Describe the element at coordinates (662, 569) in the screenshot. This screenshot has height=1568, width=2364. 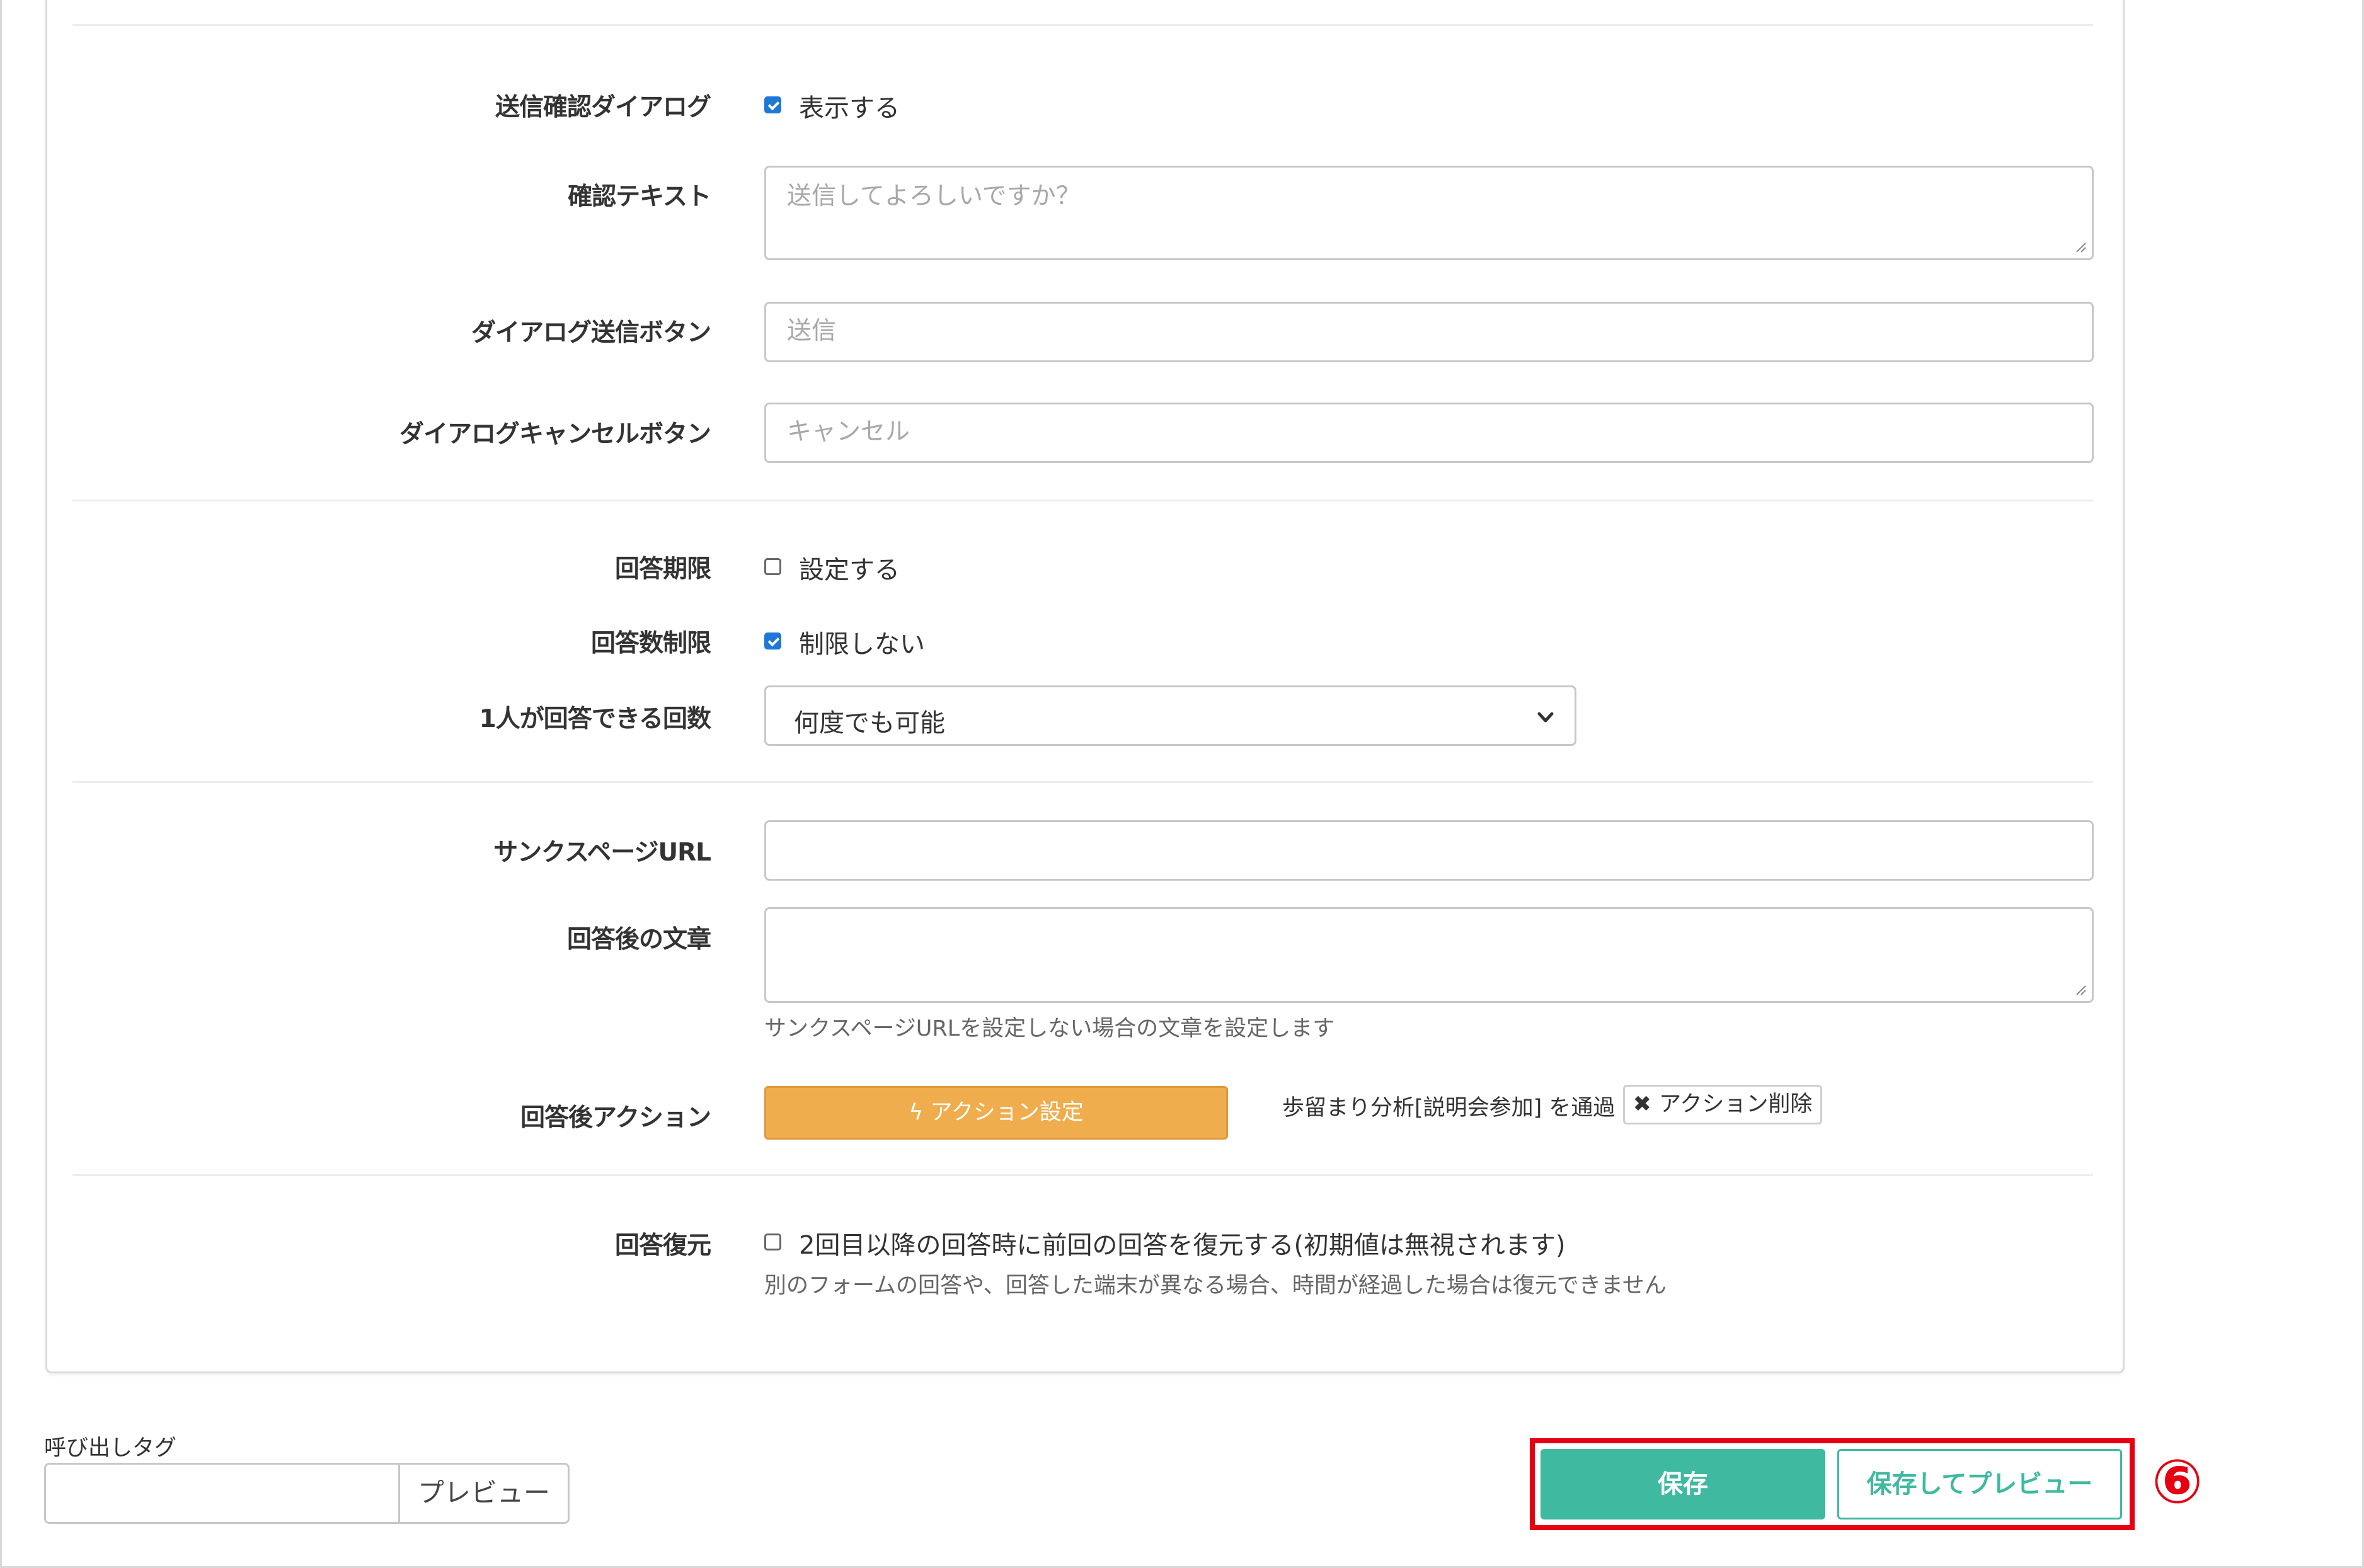
I see `deadline-label: 回答期限` at that location.